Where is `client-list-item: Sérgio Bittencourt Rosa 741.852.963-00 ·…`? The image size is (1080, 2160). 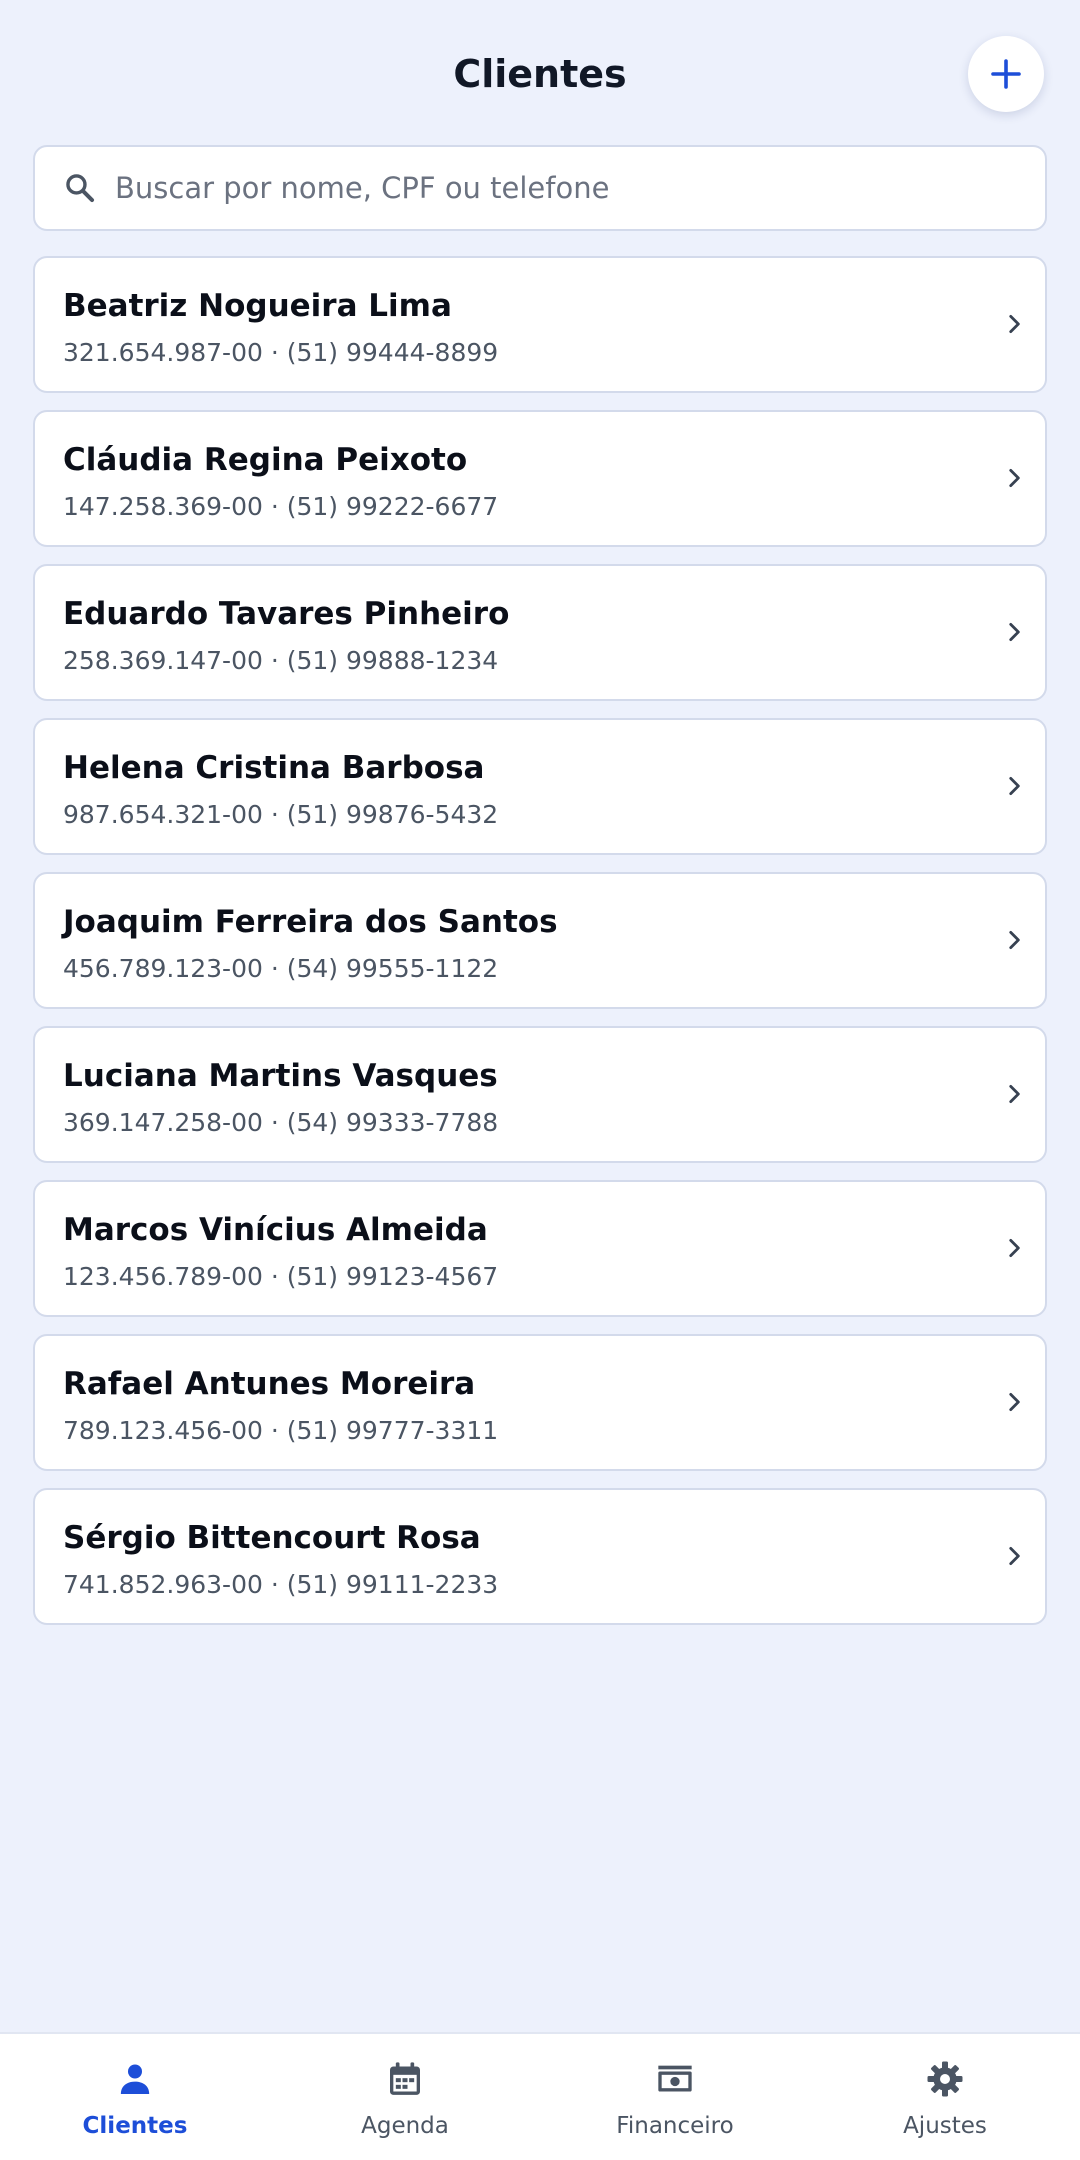 client-list-item: Sérgio Bittencourt Rosa 741.852.963-00 ·… is located at coordinates (540, 1556).